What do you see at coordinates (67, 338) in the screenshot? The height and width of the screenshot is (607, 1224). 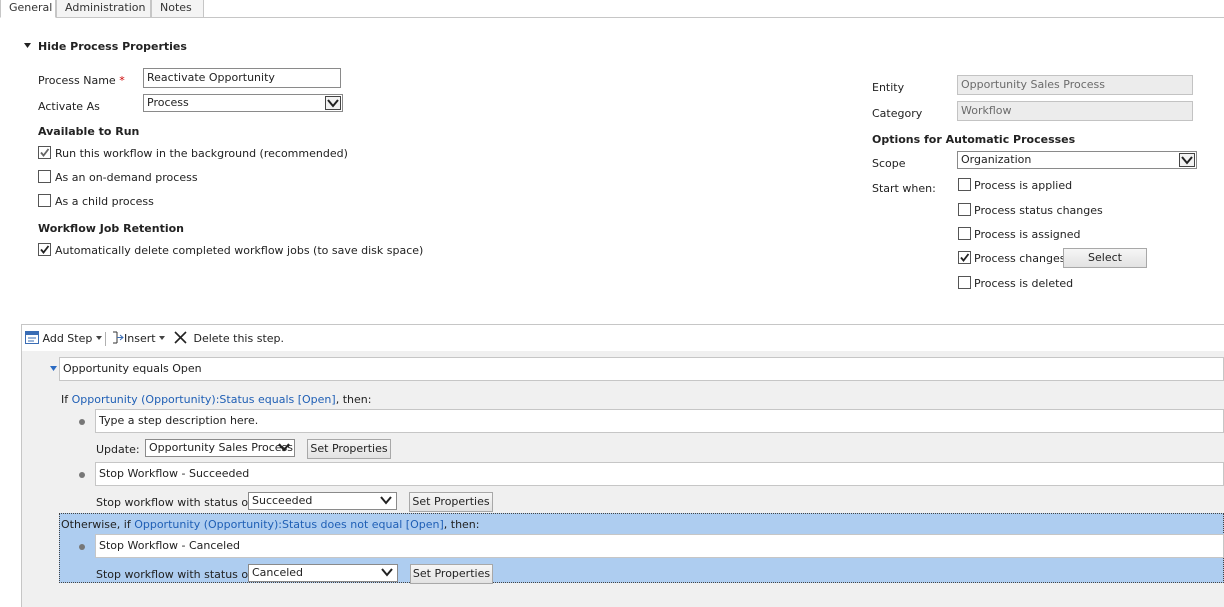 I see `add-step-label: Add Step` at bounding box center [67, 338].